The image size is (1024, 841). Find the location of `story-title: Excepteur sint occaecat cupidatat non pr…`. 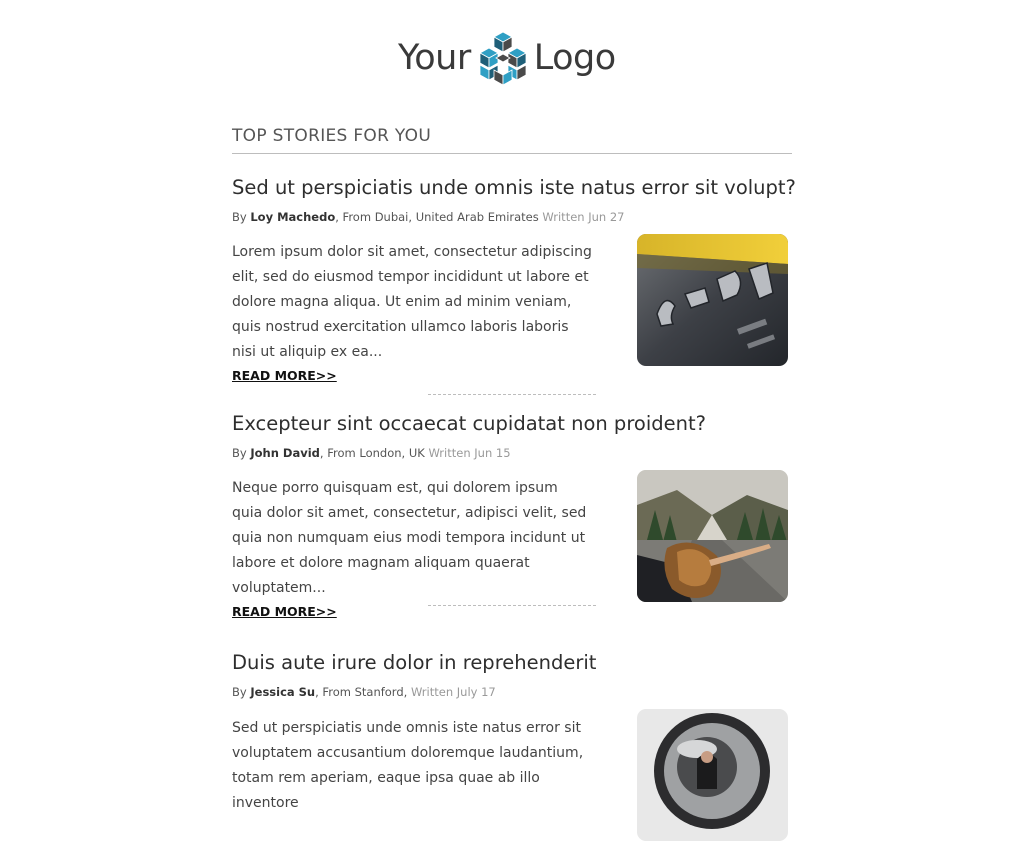

story-title: Excepteur sint occaecat cupidatat non pr… is located at coordinates (512, 424).